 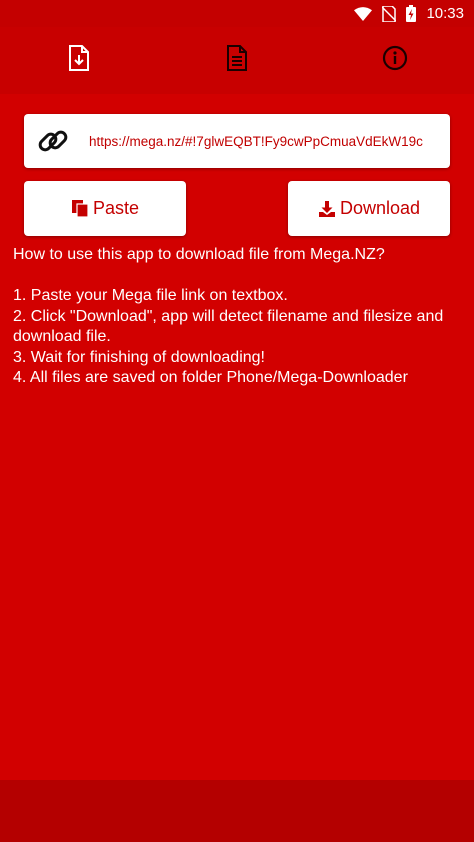 What do you see at coordinates (53, 141) in the screenshot?
I see `link-icon` at bounding box center [53, 141].